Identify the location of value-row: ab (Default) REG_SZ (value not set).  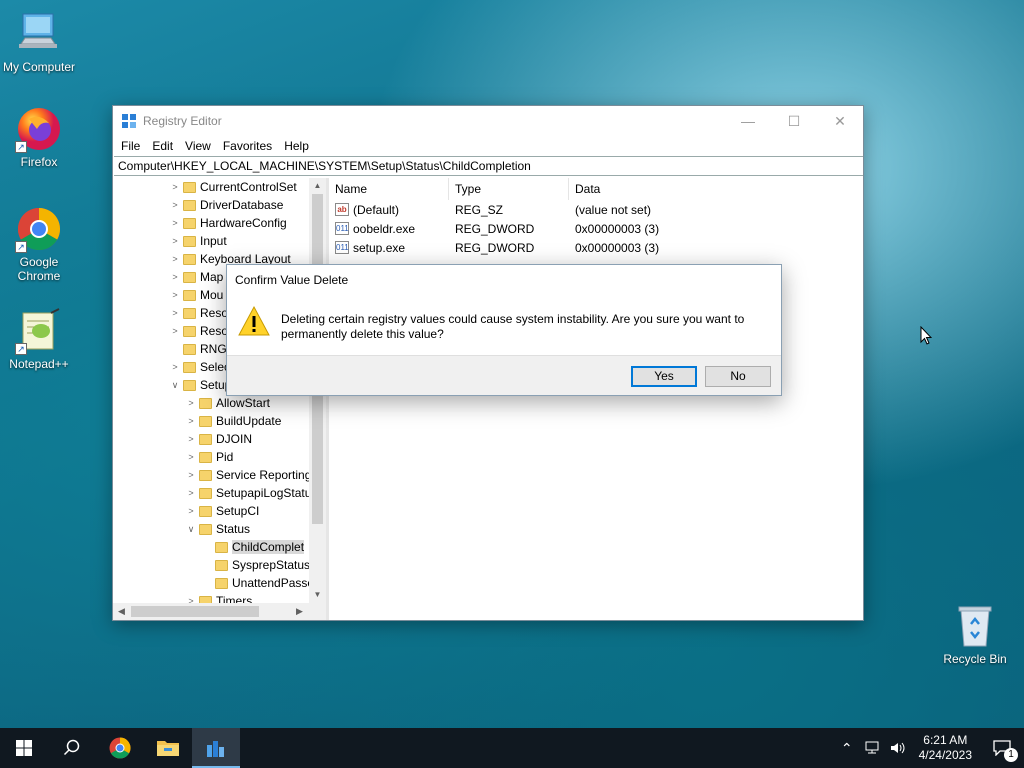
(596, 209).